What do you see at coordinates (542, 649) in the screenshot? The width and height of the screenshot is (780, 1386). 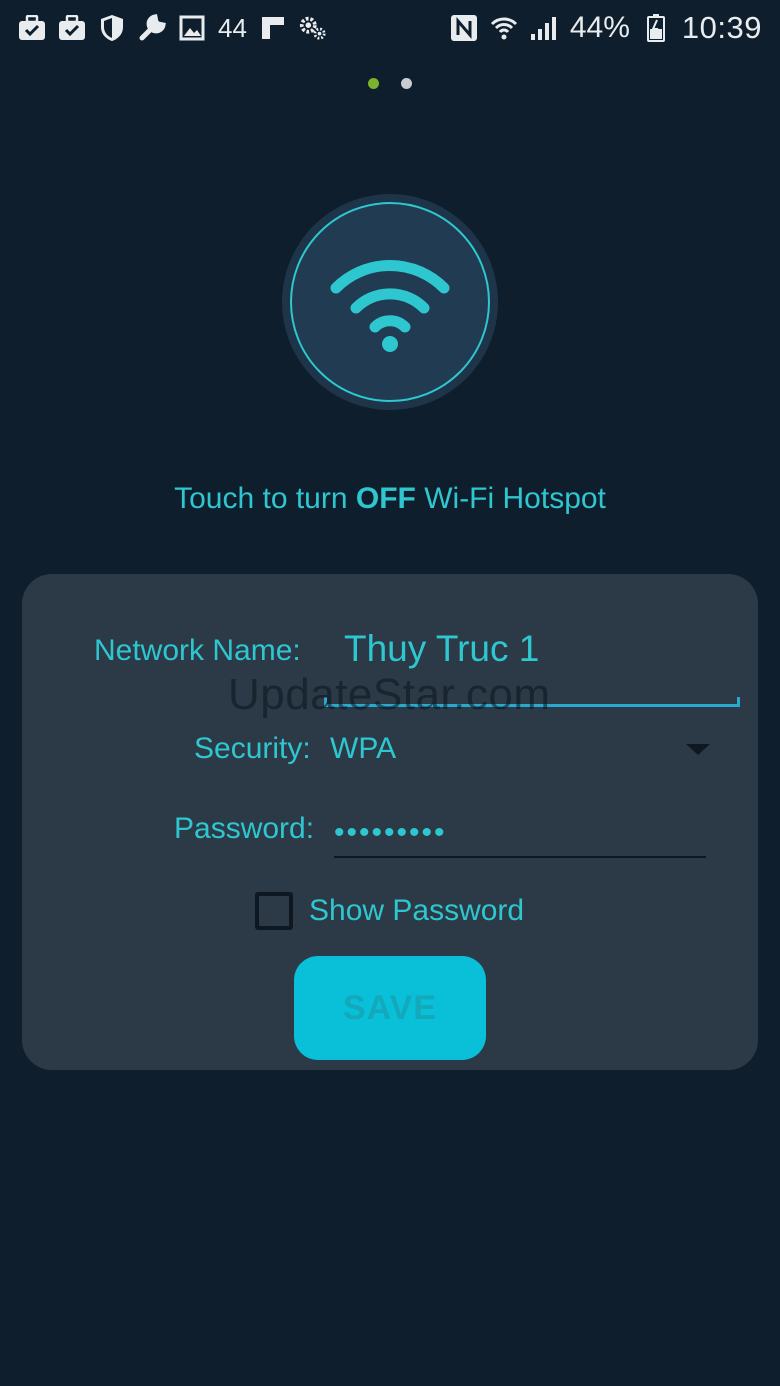 I see `network-name-input` at bounding box center [542, 649].